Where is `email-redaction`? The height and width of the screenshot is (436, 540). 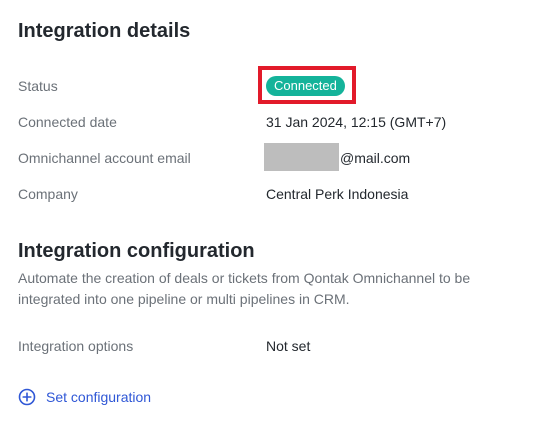 email-redaction is located at coordinates (301, 157).